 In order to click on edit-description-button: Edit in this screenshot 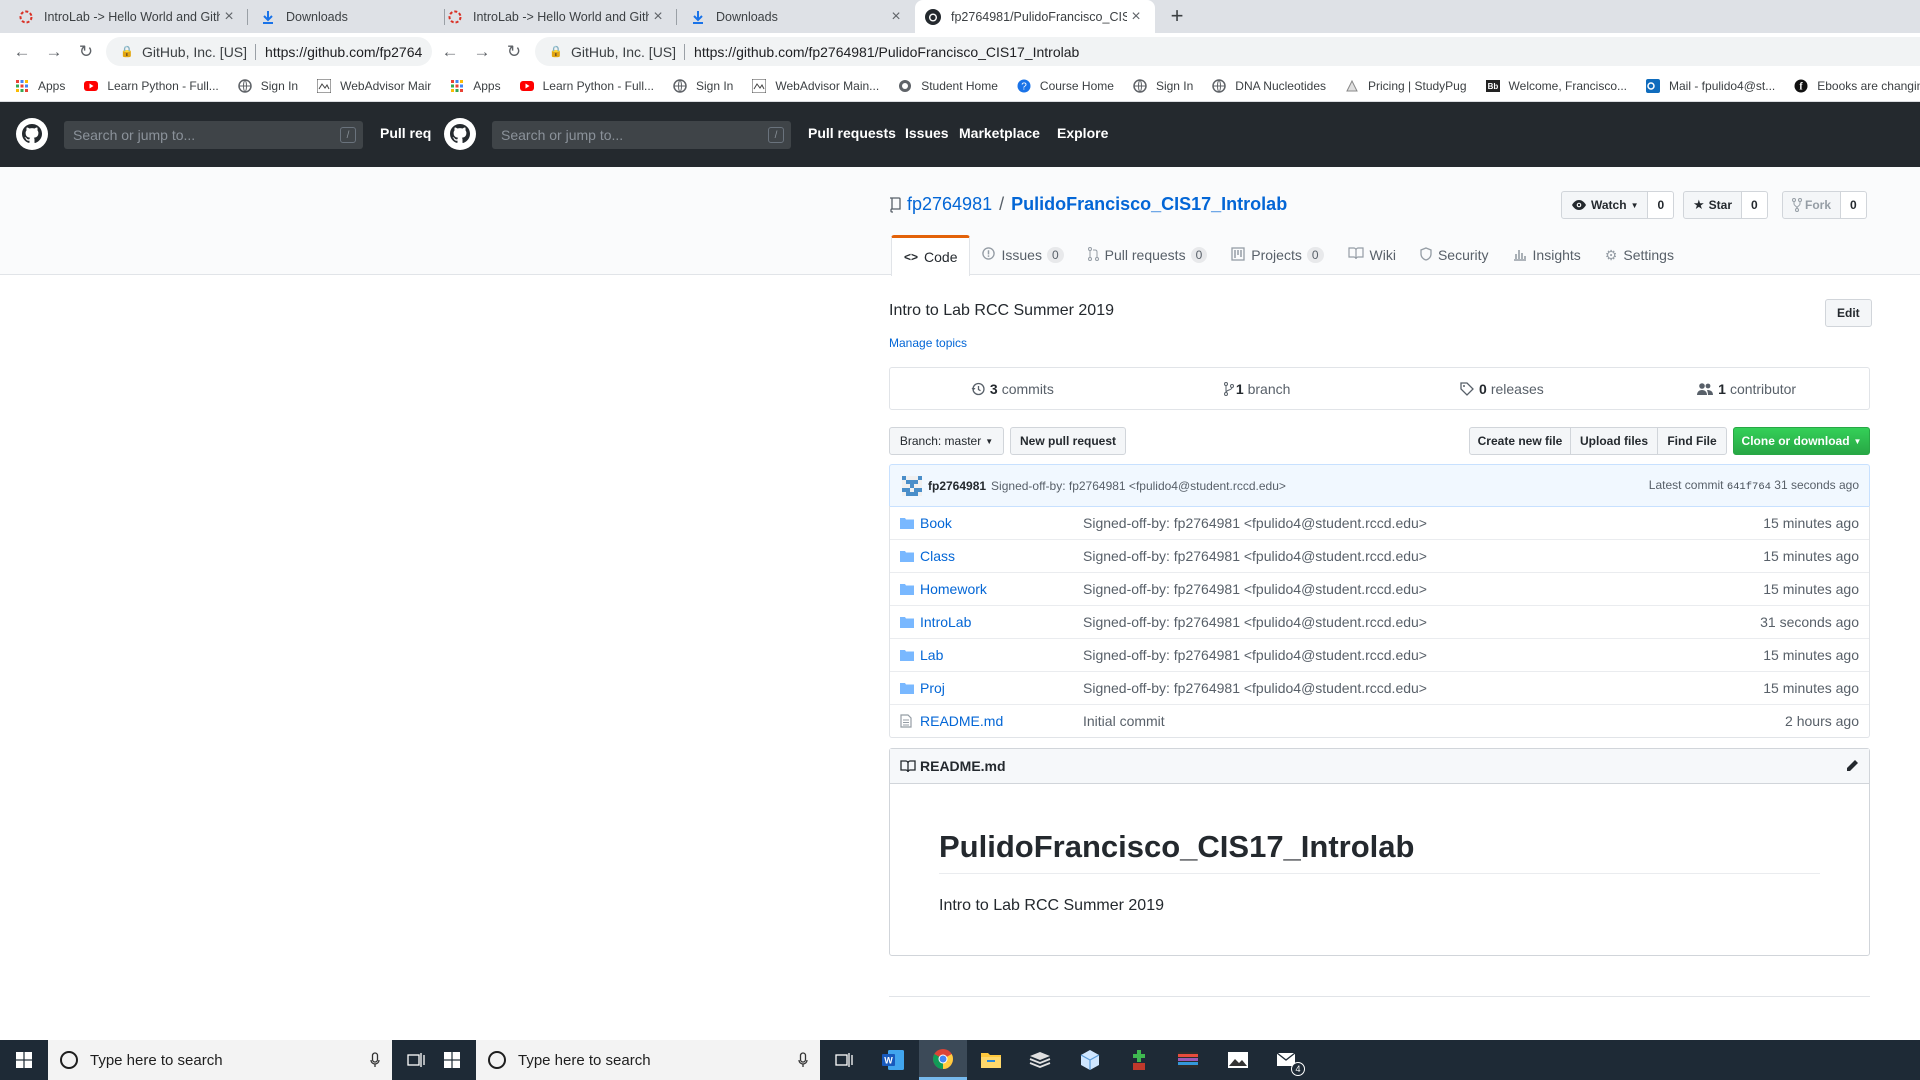, I will do `click(1848, 313)`.